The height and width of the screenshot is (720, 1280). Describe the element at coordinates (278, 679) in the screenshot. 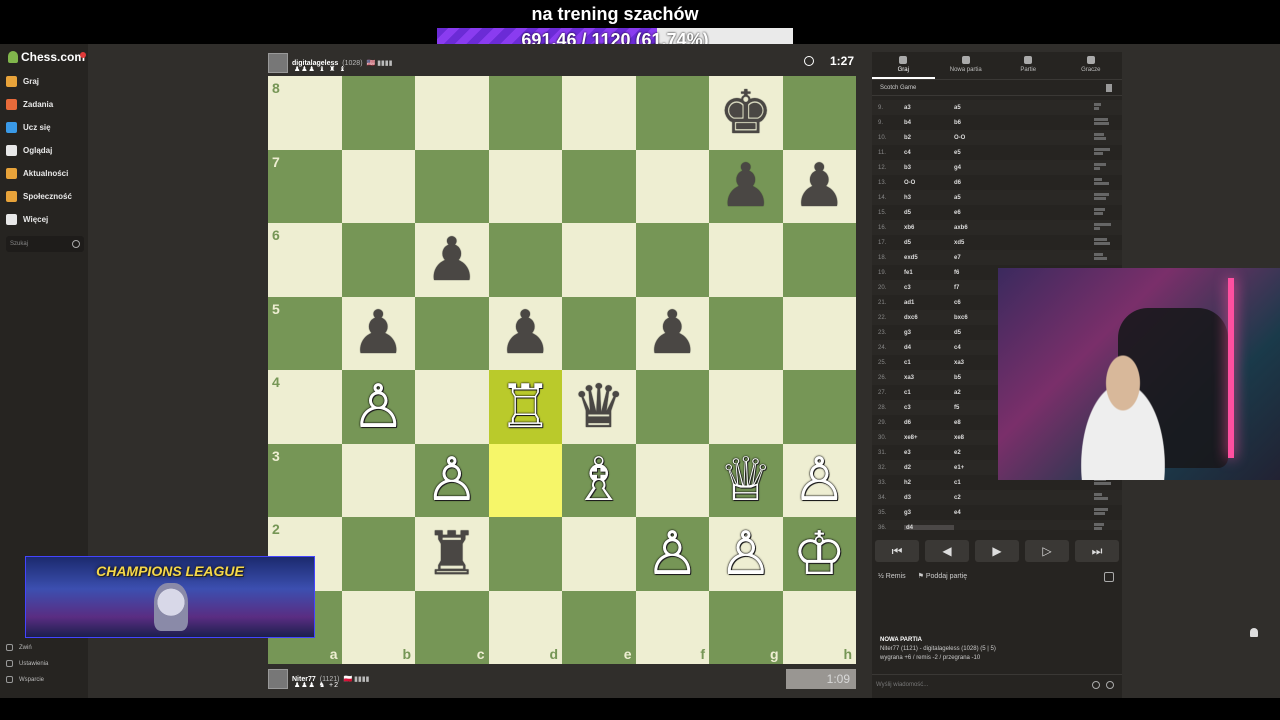

I see `player-avatar` at that location.